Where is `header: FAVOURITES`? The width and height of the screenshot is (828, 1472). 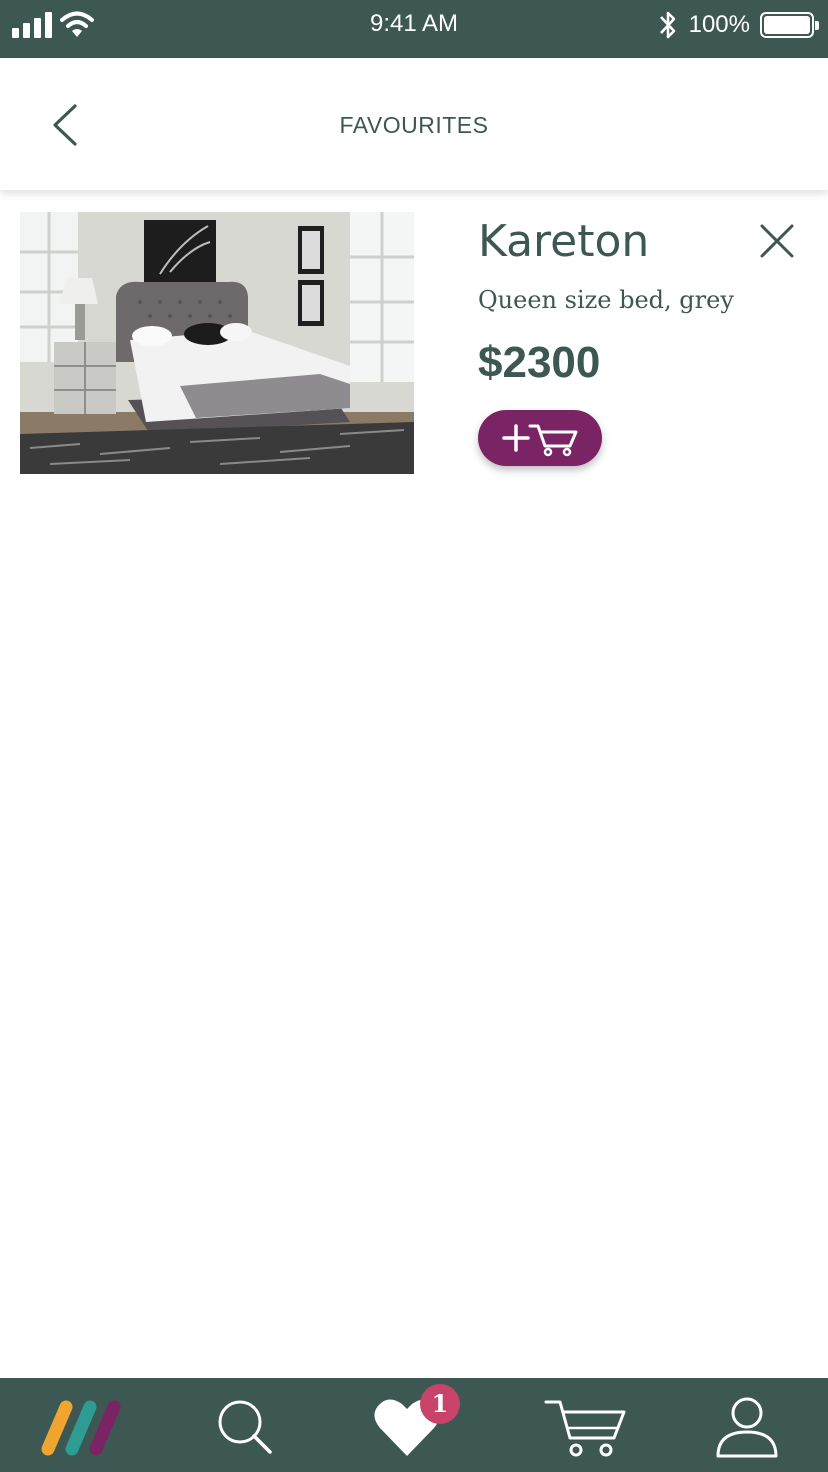 header: FAVOURITES is located at coordinates (414, 124).